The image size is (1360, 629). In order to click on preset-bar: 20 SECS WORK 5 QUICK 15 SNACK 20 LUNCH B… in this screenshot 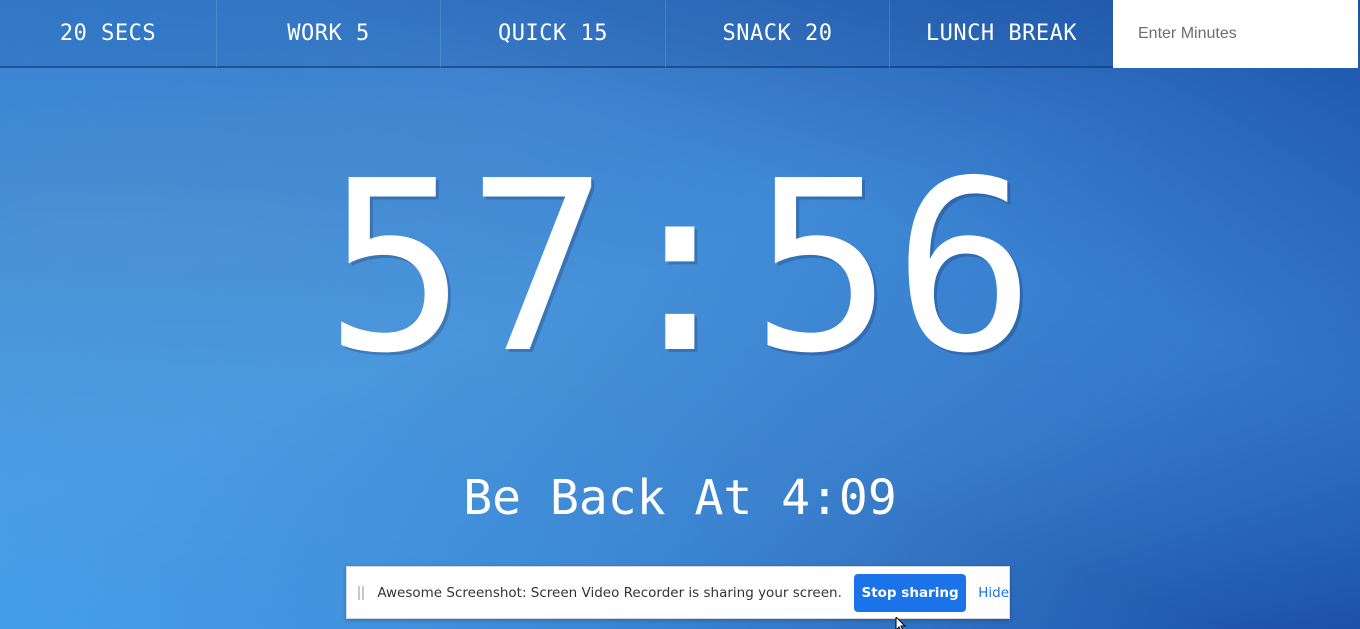, I will do `click(680, 34)`.